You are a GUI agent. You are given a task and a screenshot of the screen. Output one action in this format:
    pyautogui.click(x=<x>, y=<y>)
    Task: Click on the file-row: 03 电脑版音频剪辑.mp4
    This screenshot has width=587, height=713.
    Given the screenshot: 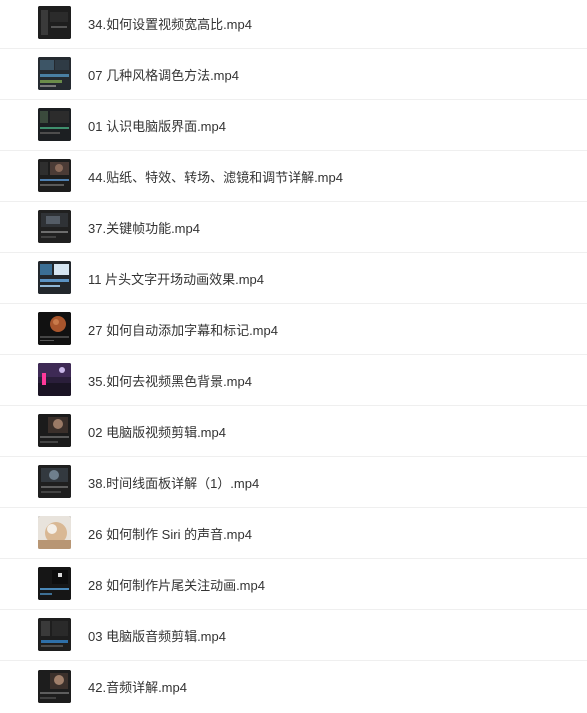 What is the action you would take?
    pyautogui.click(x=293, y=635)
    